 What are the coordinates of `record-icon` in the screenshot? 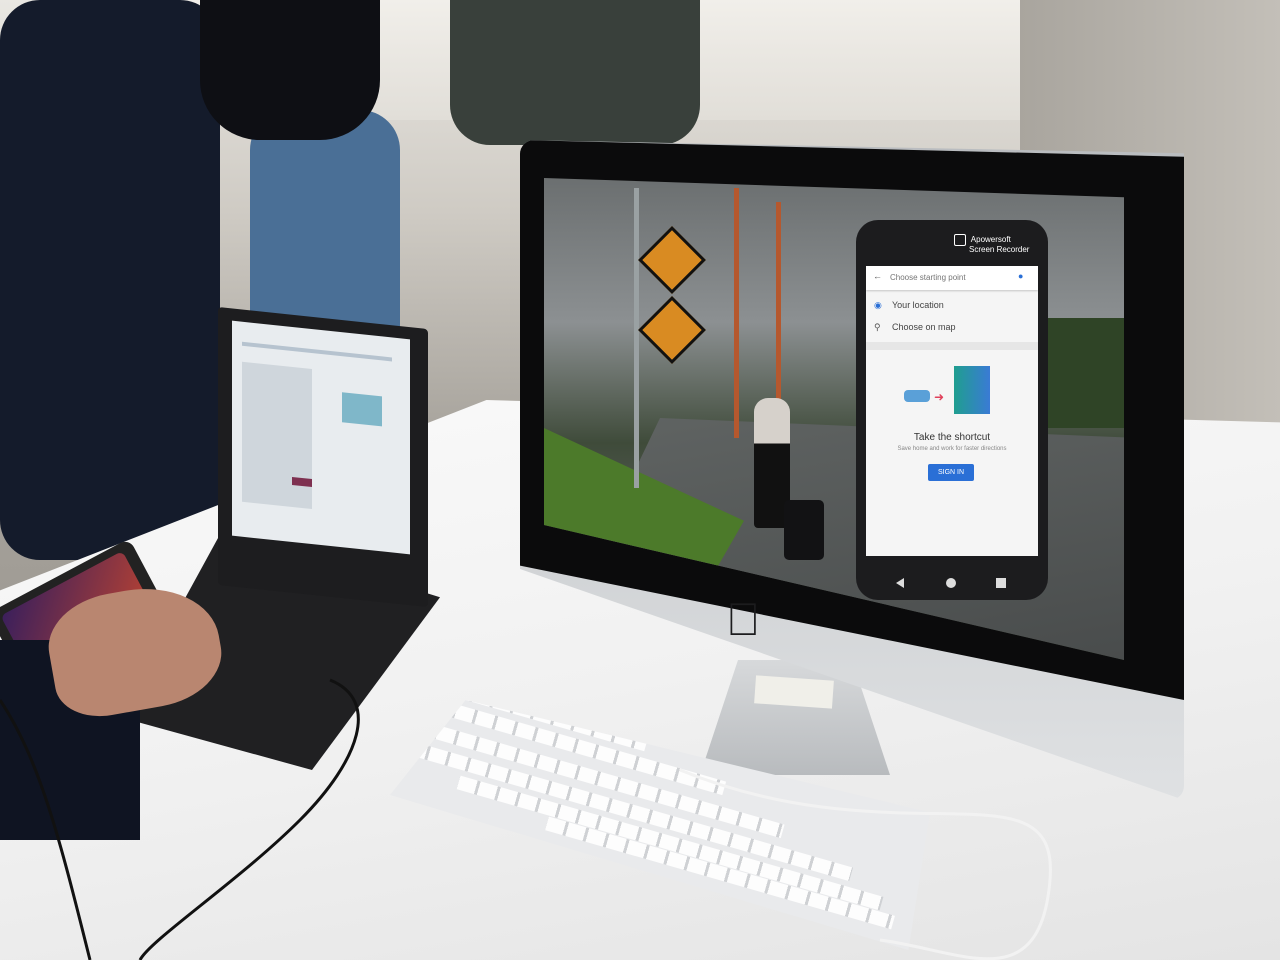 It's located at (960, 240).